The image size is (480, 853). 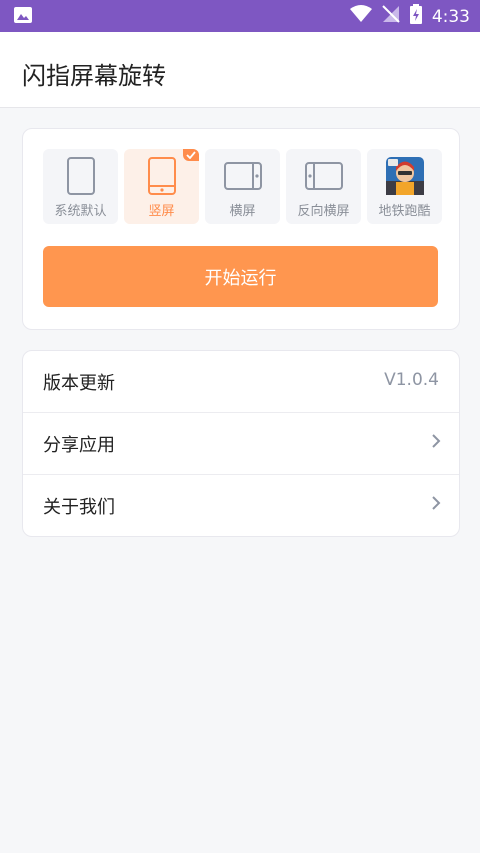 What do you see at coordinates (404, 176) in the screenshot?
I see `subway-surfers-app-icon` at bounding box center [404, 176].